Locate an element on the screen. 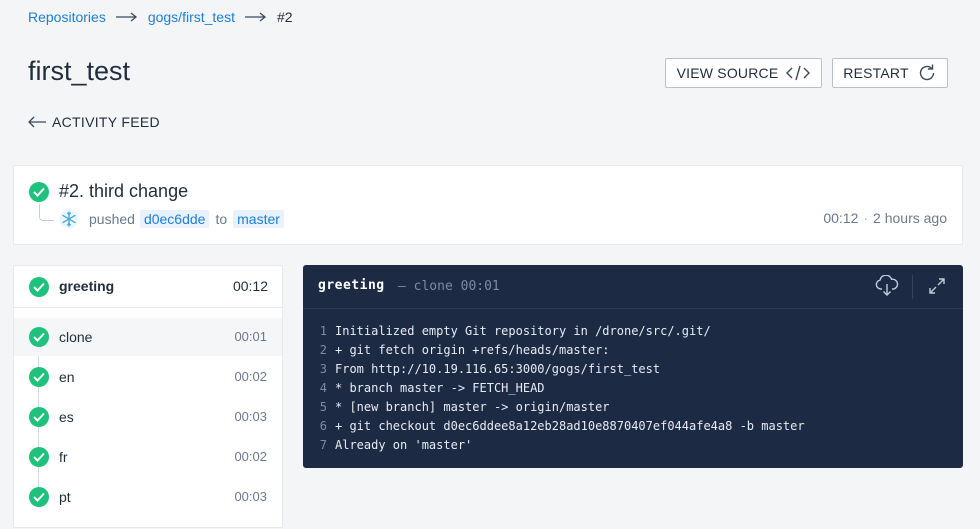 Image resolution: width=980 pixels, height=529 pixels. header-divider is located at coordinates (912, 287).